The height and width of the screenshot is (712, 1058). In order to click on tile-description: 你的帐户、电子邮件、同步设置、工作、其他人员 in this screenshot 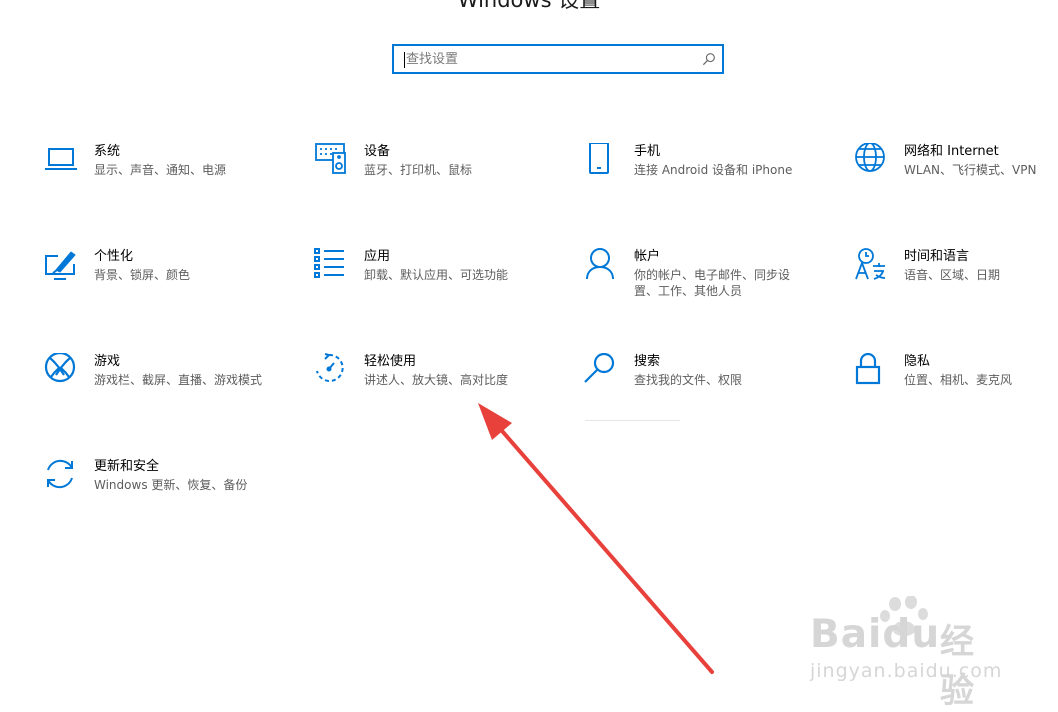, I will do `click(712, 283)`.